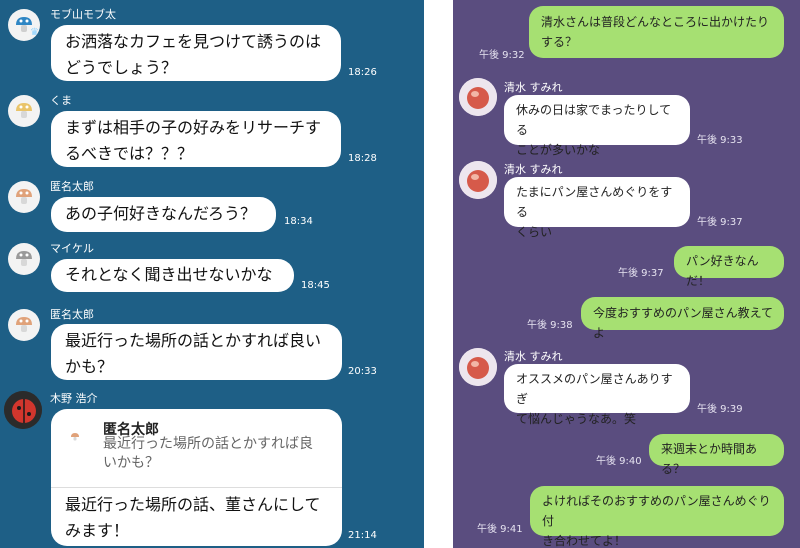 The height and width of the screenshot is (548, 800). What do you see at coordinates (362, 371) in the screenshot?
I see `message-time: 20:33` at bounding box center [362, 371].